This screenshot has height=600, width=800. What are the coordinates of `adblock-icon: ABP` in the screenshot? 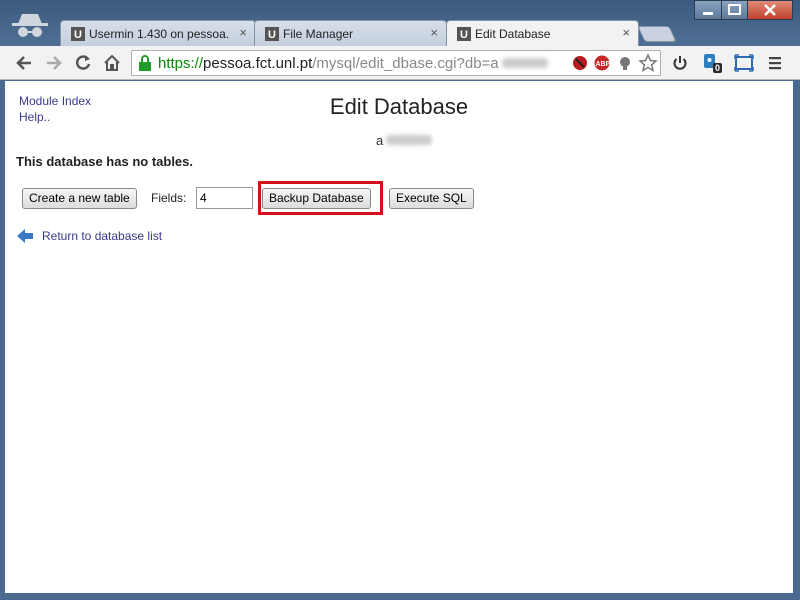 It's located at (602, 63).